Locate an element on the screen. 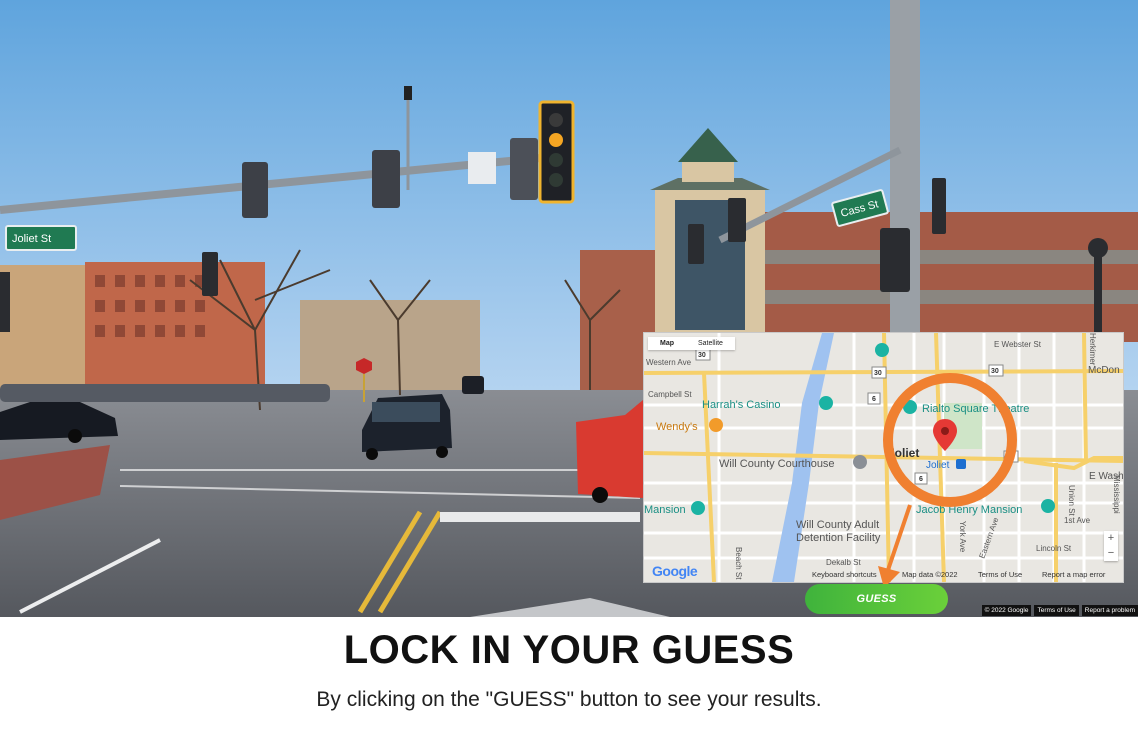  tab-map: Map is located at coordinates (667, 343).